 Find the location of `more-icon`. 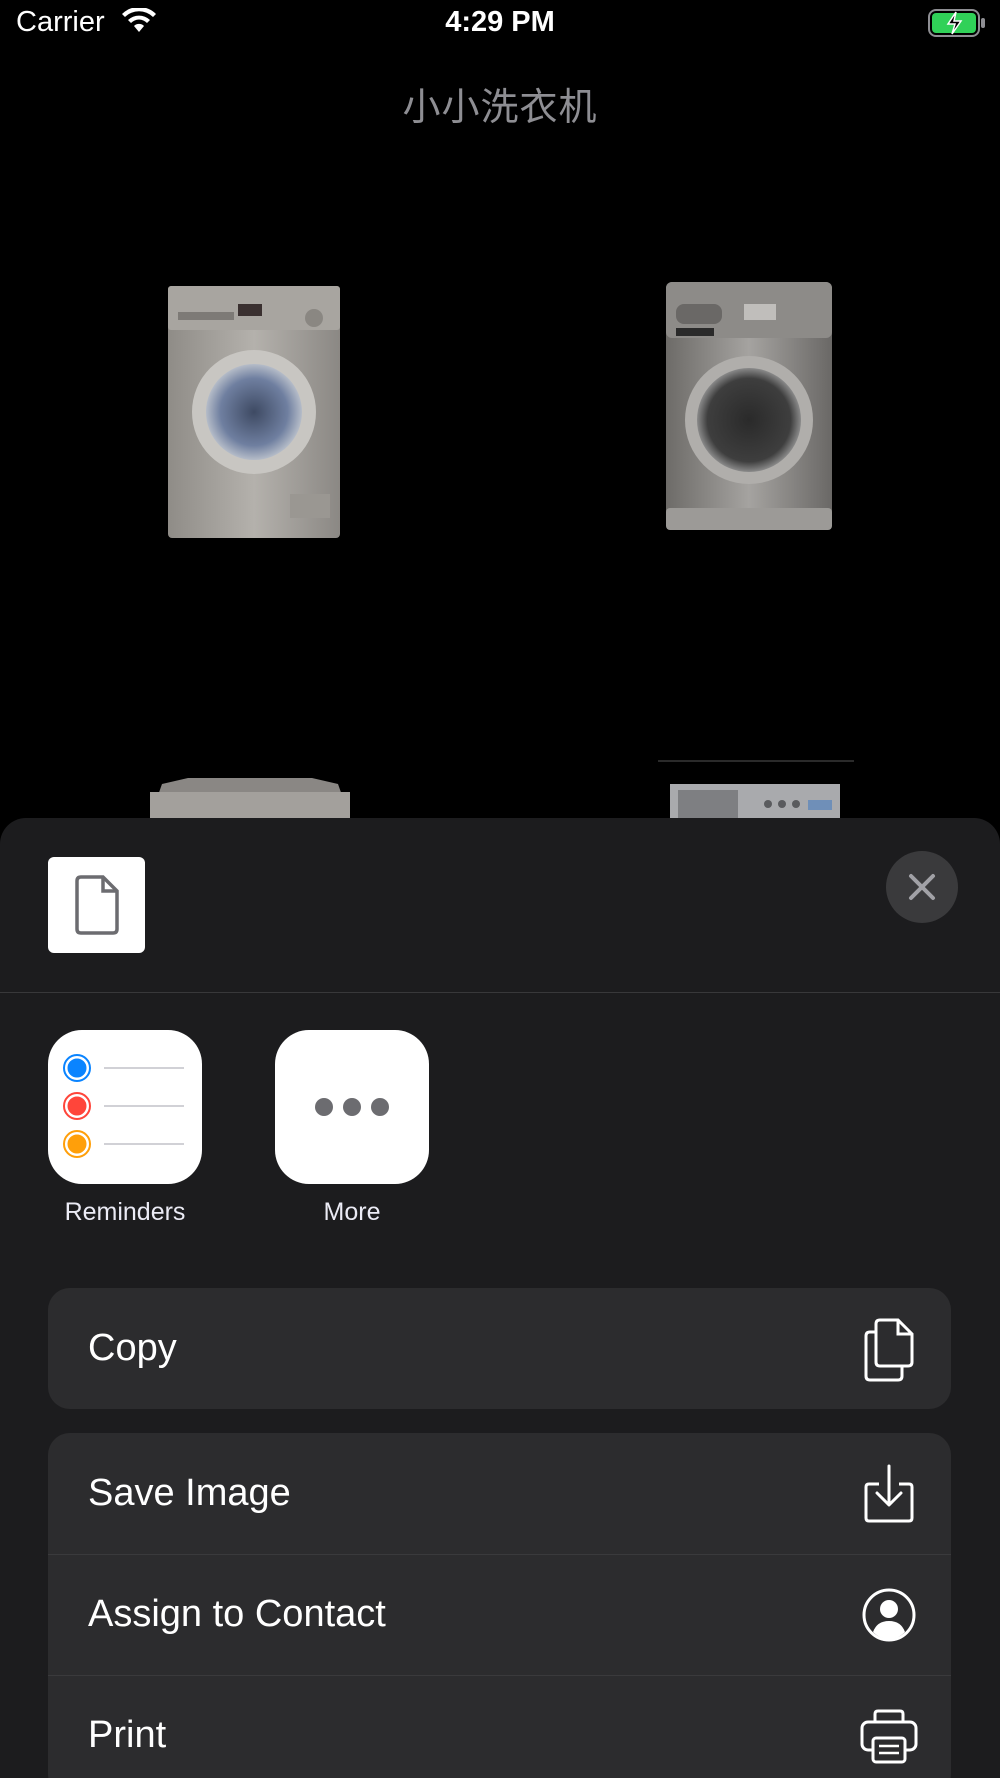

more-icon is located at coordinates (352, 1107).